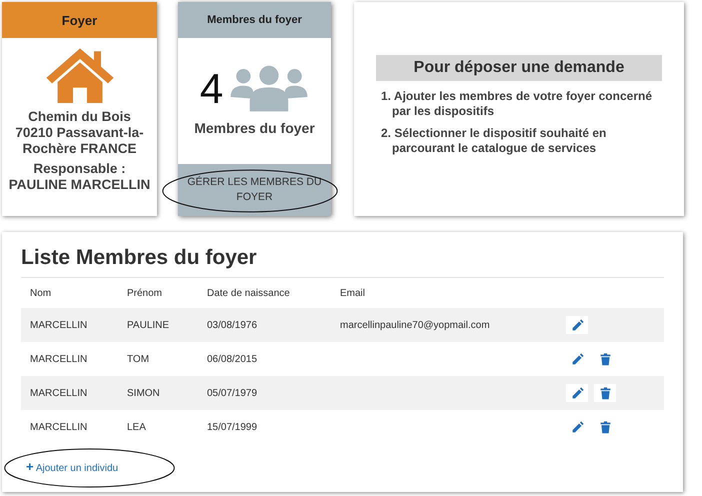  What do you see at coordinates (79, 20) in the screenshot?
I see `card-header: Foyer` at bounding box center [79, 20].